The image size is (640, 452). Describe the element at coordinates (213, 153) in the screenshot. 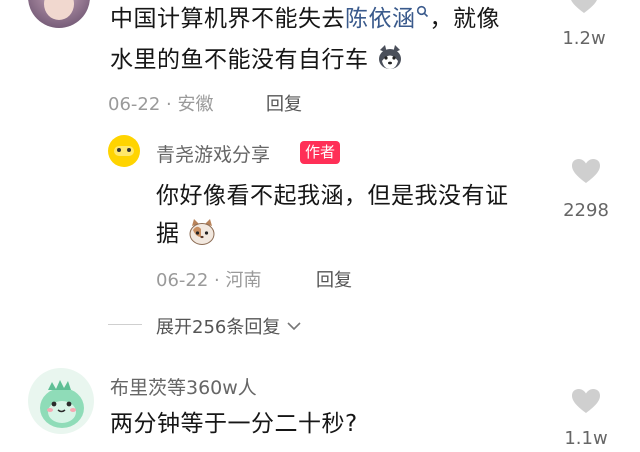

I see `author-name: 青尧游戏分享` at that location.